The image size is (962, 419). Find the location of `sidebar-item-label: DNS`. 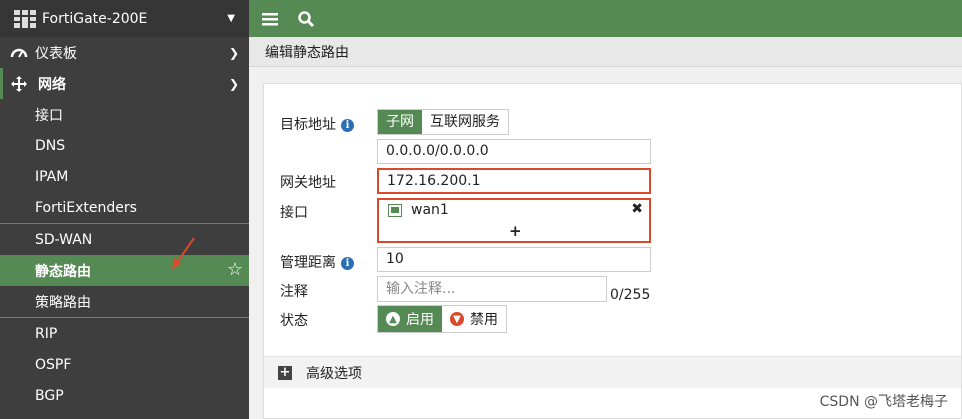

sidebar-item-label: DNS is located at coordinates (50, 145).